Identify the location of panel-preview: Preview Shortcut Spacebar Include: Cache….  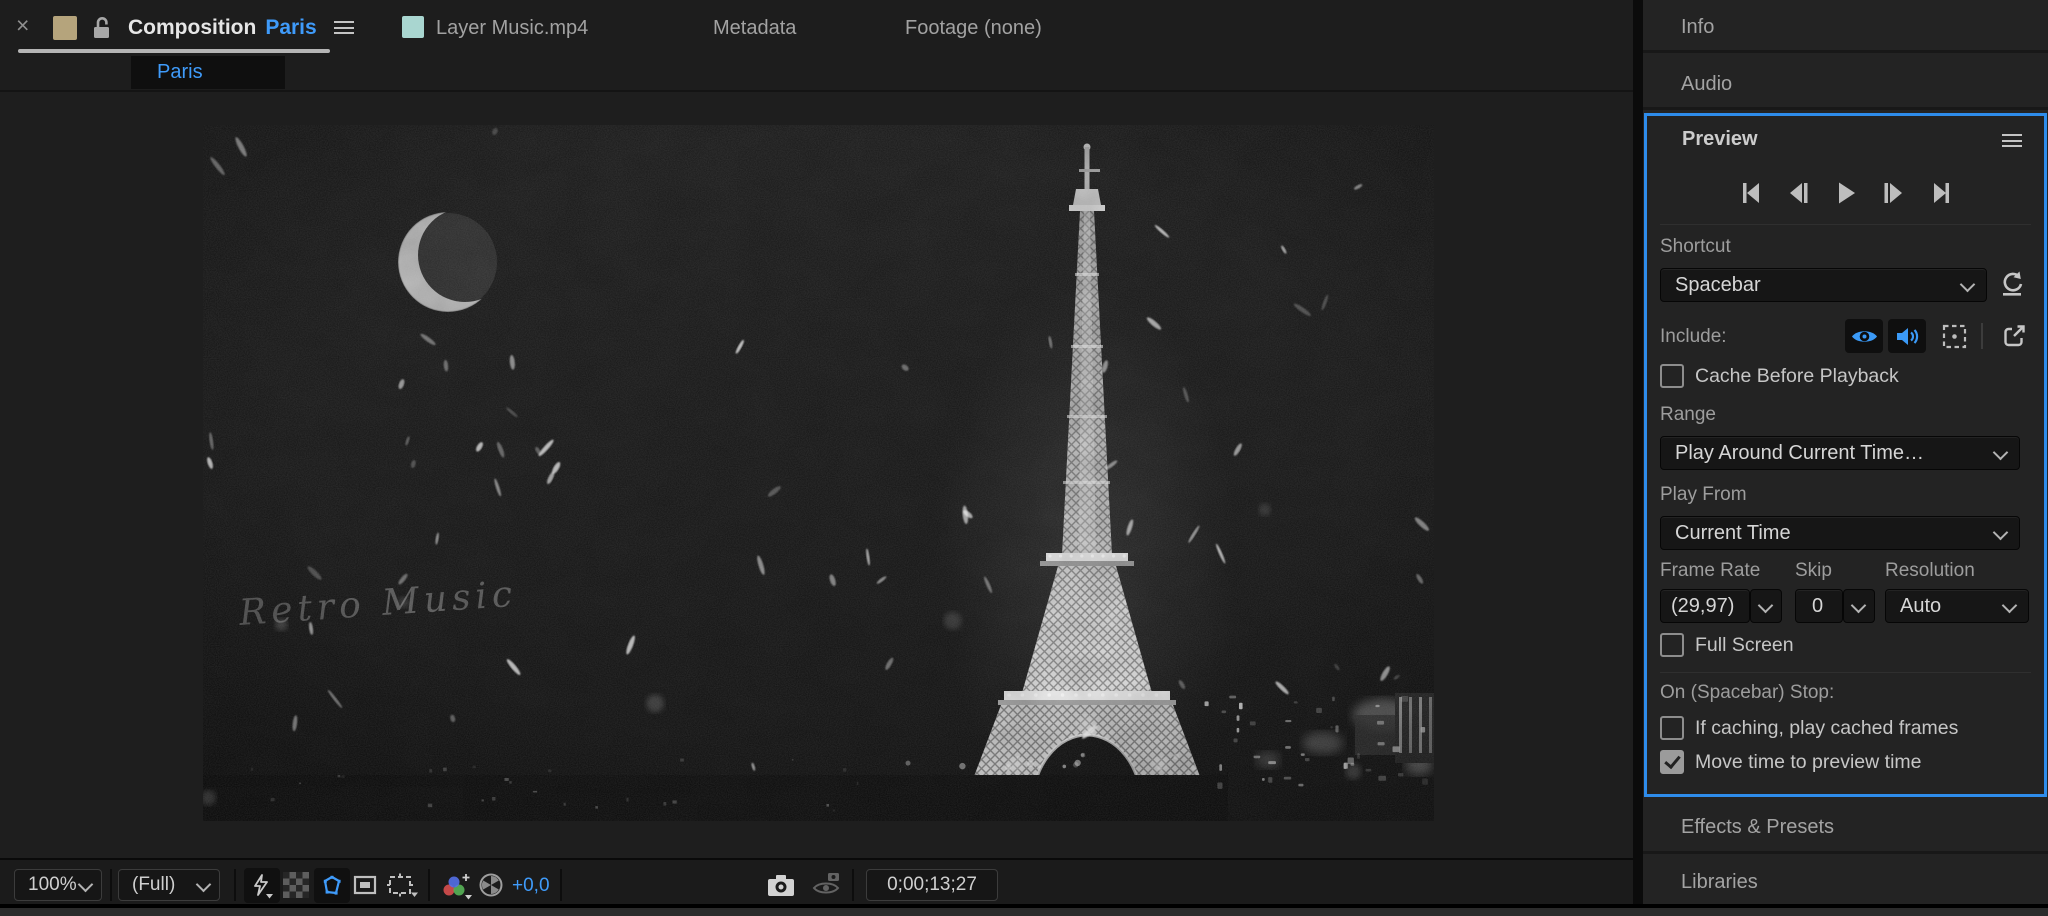
(1845, 455).